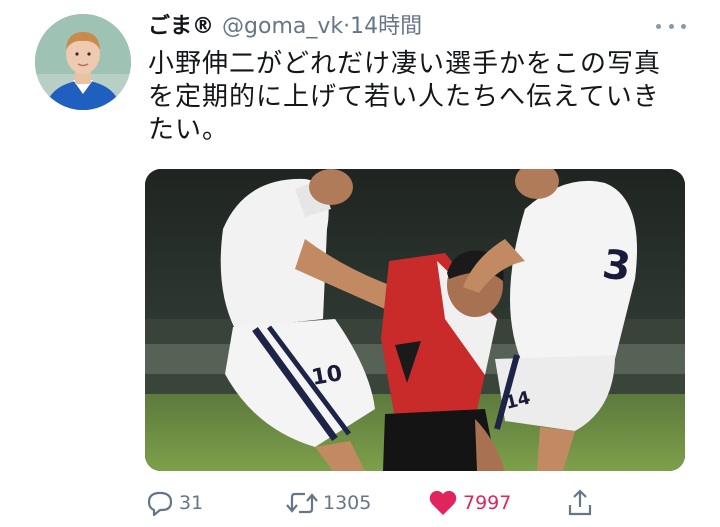 This screenshot has width=720, height=527. I want to click on like-count: 7997, so click(487, 503).